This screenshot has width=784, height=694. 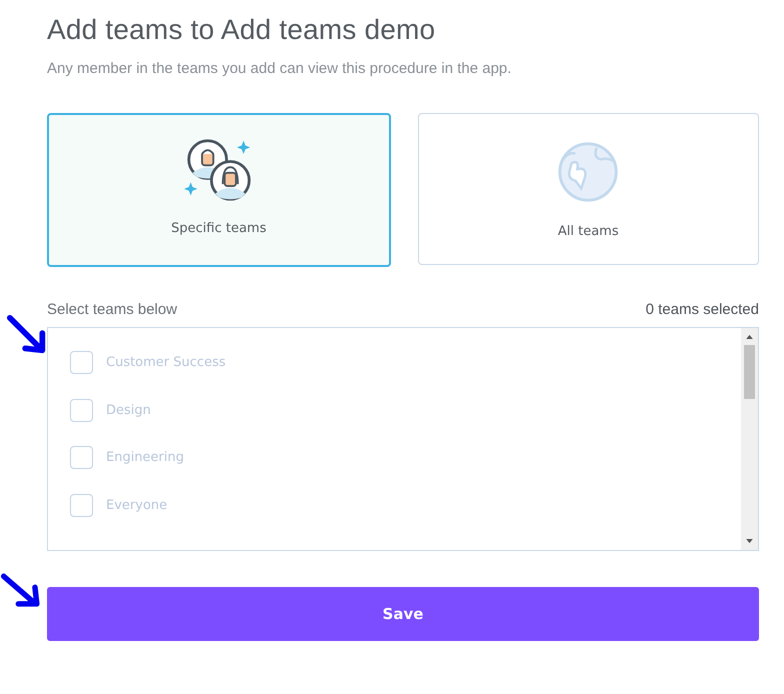 What do you see at coordinates (702, 309) in the screenshot?
I see `selected-count: 0 teams selected` at bounding box center [702, 309].